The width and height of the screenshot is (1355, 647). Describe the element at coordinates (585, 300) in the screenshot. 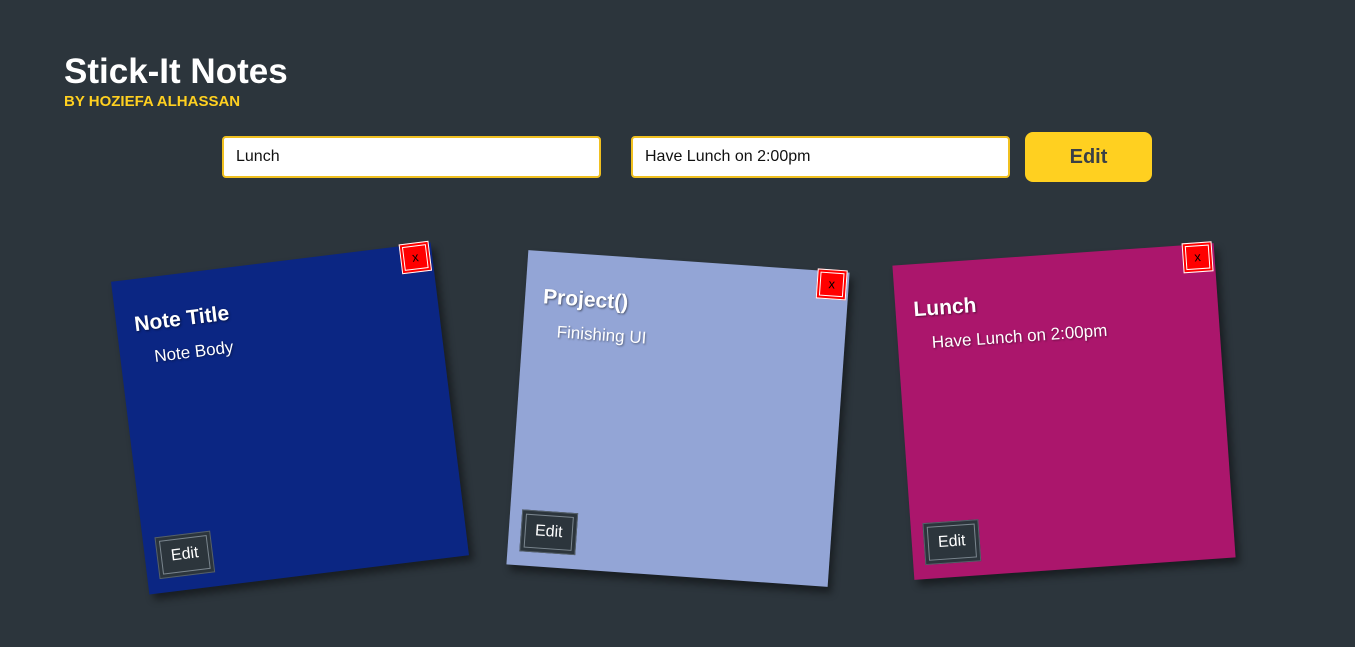

I see `note-title: Project()` at that location.